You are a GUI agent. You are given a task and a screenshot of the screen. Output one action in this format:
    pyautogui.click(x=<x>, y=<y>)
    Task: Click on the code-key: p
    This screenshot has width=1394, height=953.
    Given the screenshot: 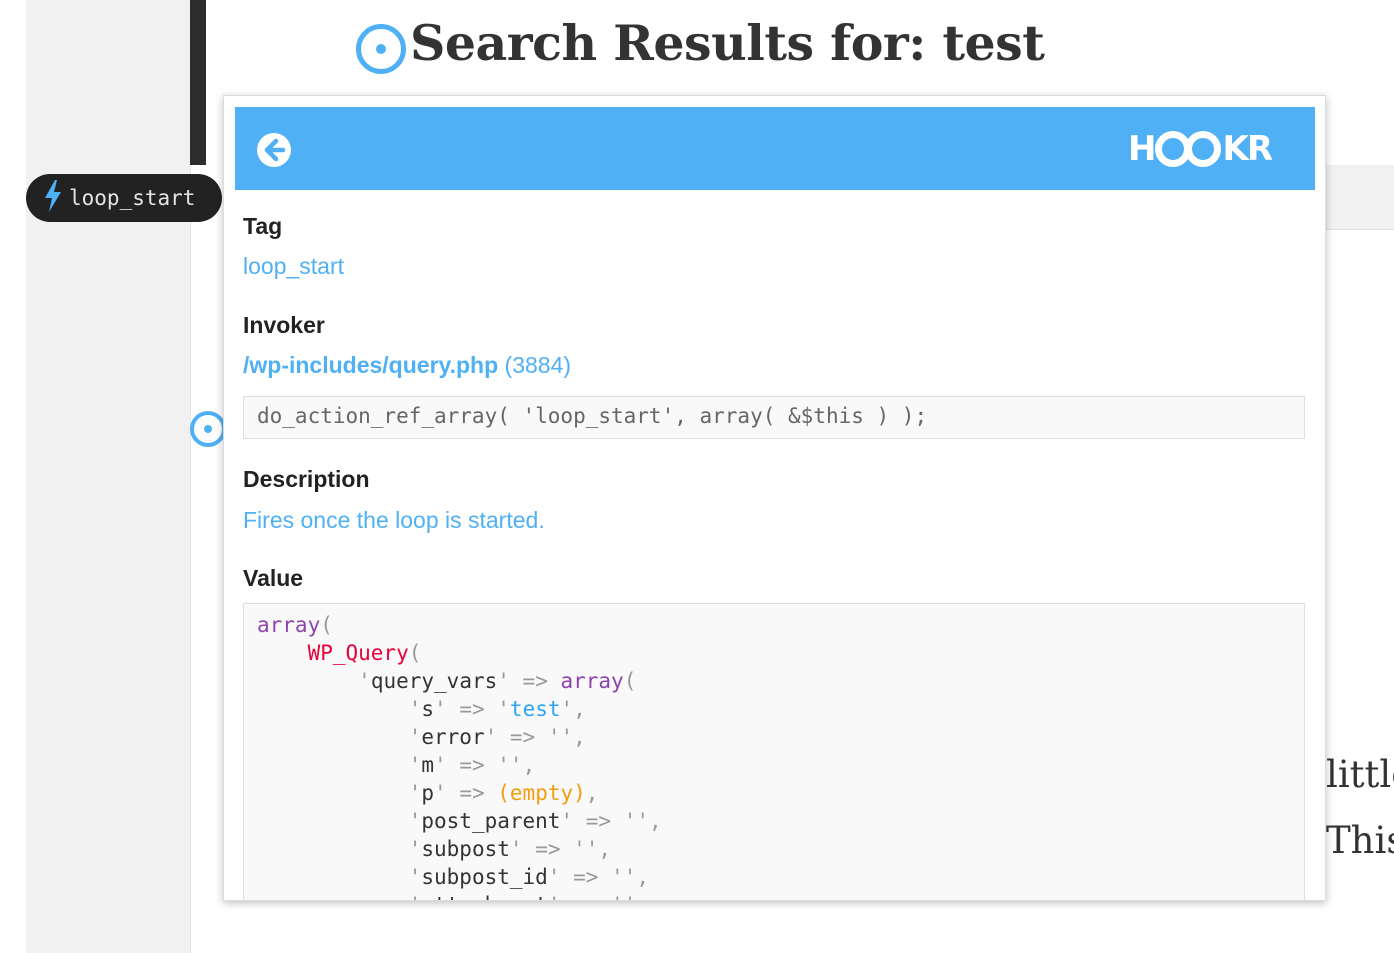 What is the action you would take?
    pyautogui.click(x=428, y=793)
    